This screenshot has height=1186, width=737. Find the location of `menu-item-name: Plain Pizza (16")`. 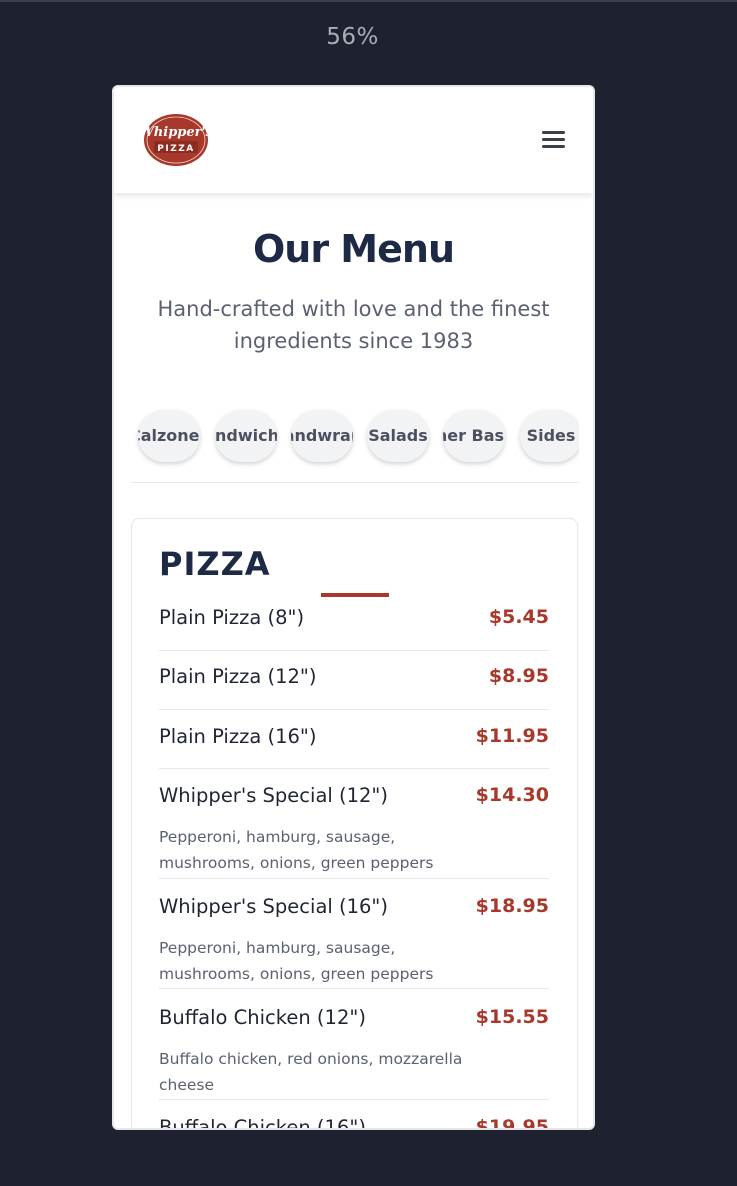

menu-item-name: Plain Pizza (16") is located at coordinates (238, 736).